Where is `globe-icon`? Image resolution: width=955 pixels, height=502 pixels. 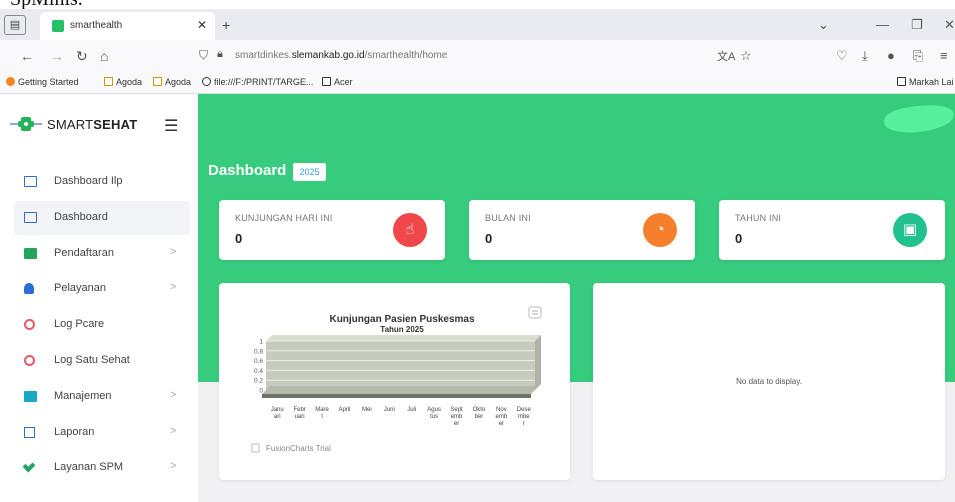
globe-icon is located at coordinates (206, 81).